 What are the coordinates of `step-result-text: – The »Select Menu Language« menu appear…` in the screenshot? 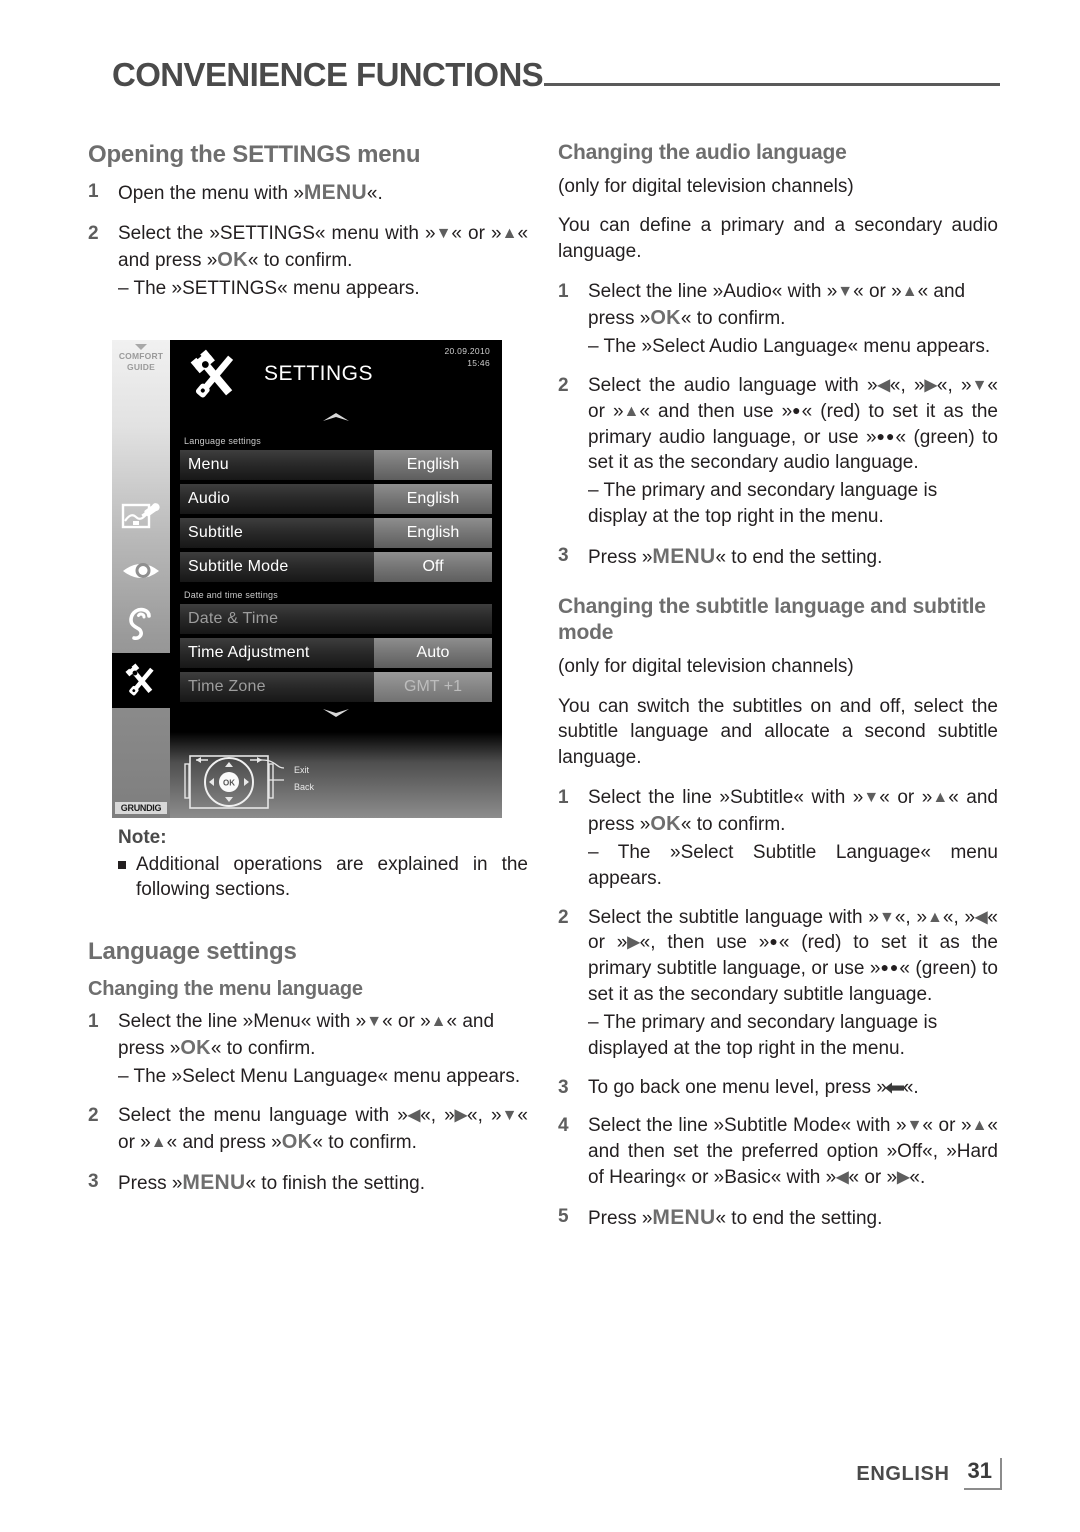 It's located at (319, 1076).